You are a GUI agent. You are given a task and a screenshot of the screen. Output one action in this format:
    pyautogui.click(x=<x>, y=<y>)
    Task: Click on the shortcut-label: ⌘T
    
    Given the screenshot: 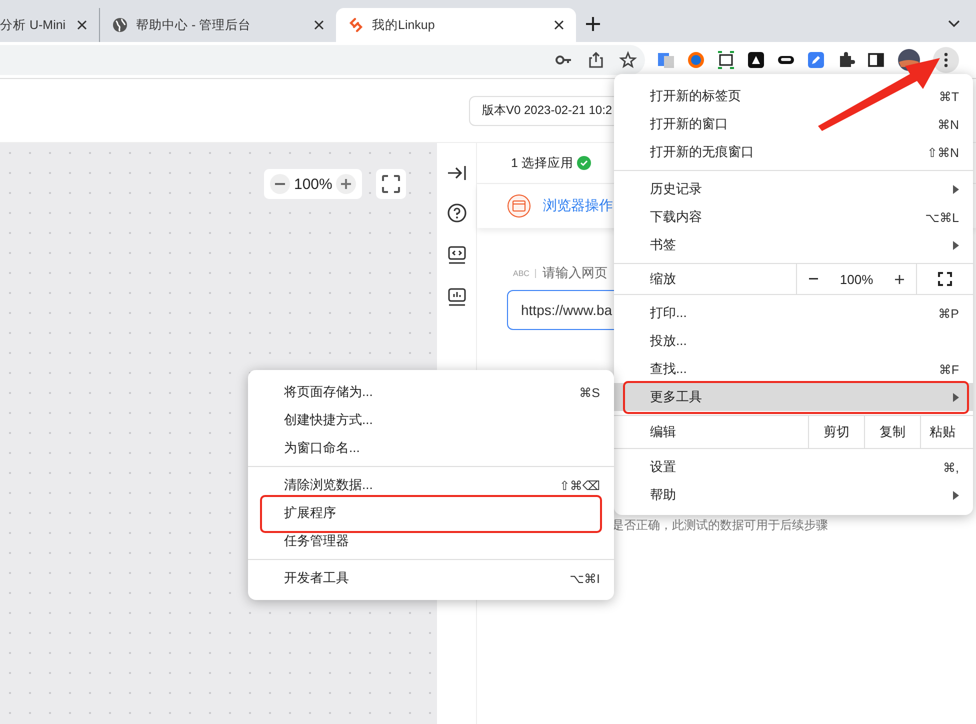 What is the action you would take?
    pyautogui.click(x=948, y=96)
    